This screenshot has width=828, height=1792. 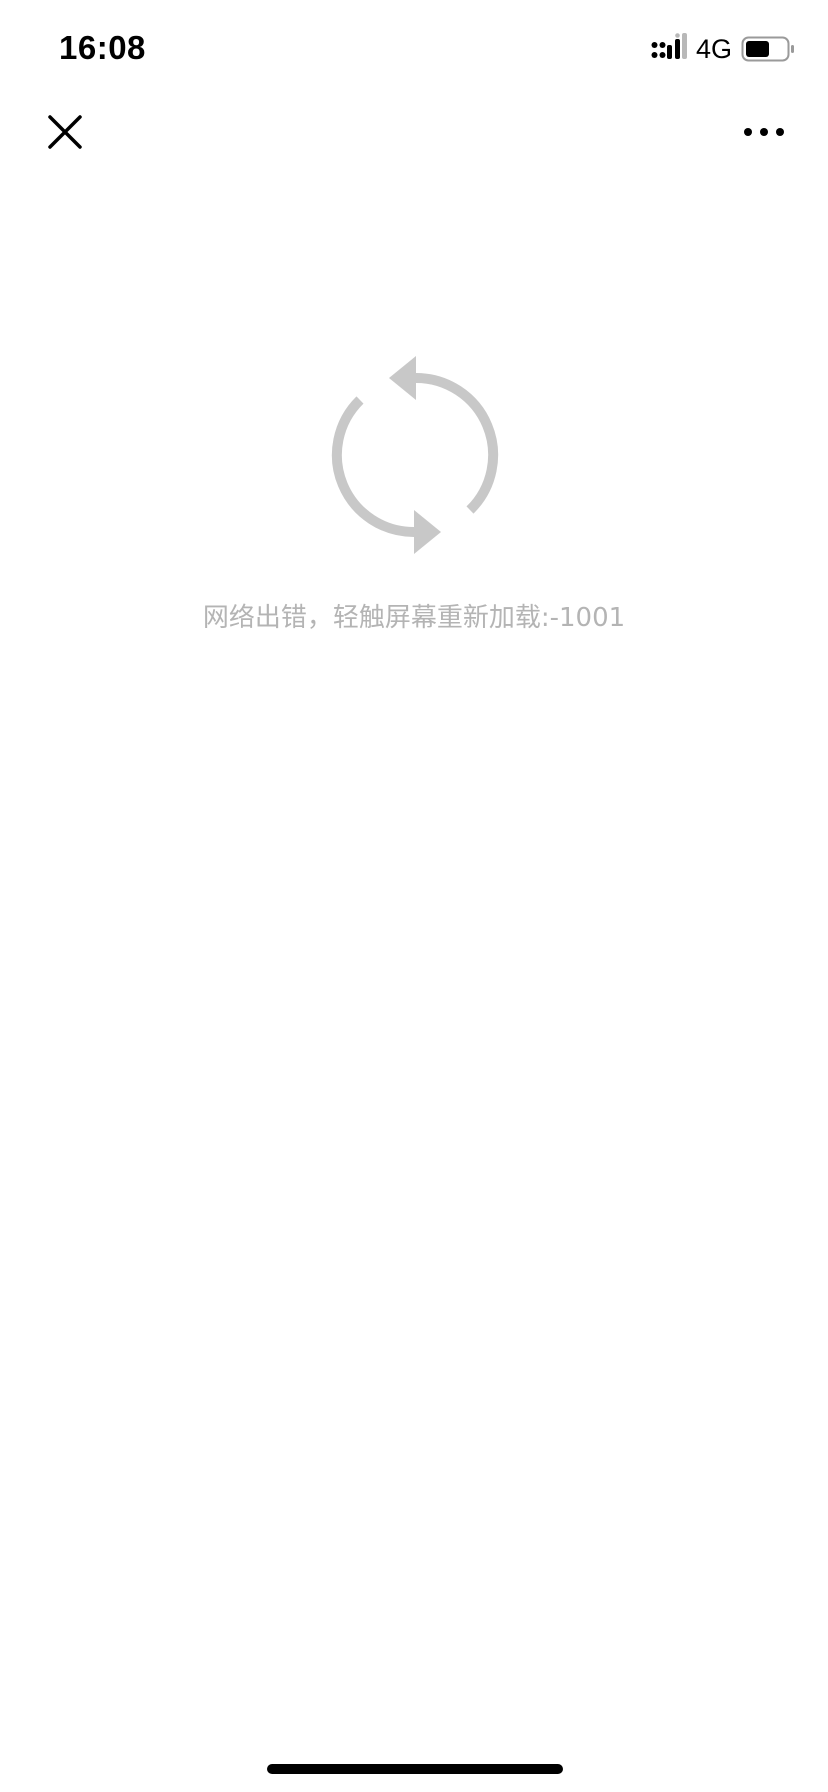 What do you see at coordinates (414, 618) in the screenshot?
I see `error-message: 网络出错，轻触屏幕重新加载:-1001` at bounding box center [414, 618].